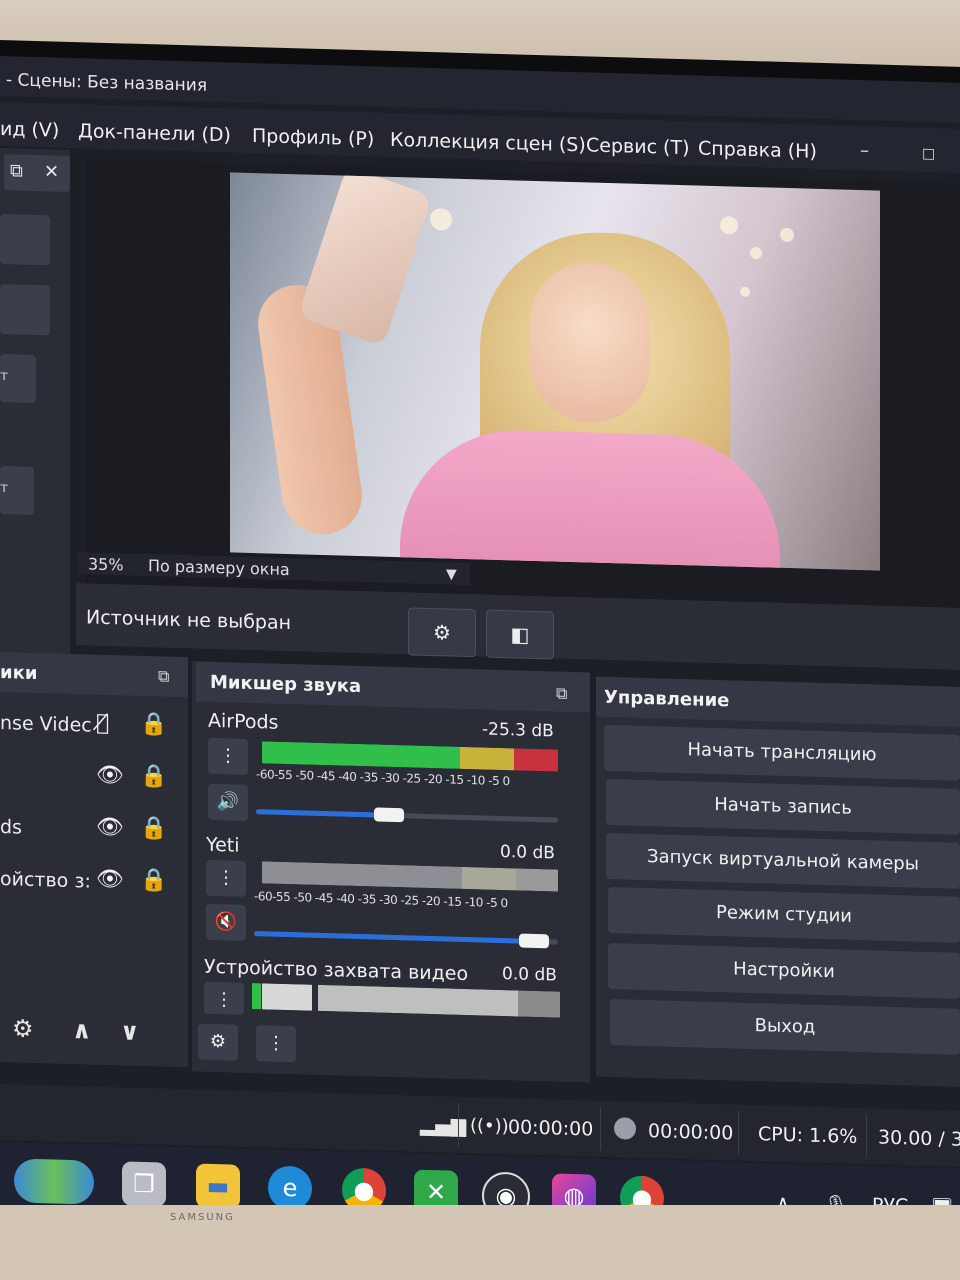  Describe the element at coordinates (202, 1217) in the screenshot. I see `monitor-brand: SAMSUNG` at that location.